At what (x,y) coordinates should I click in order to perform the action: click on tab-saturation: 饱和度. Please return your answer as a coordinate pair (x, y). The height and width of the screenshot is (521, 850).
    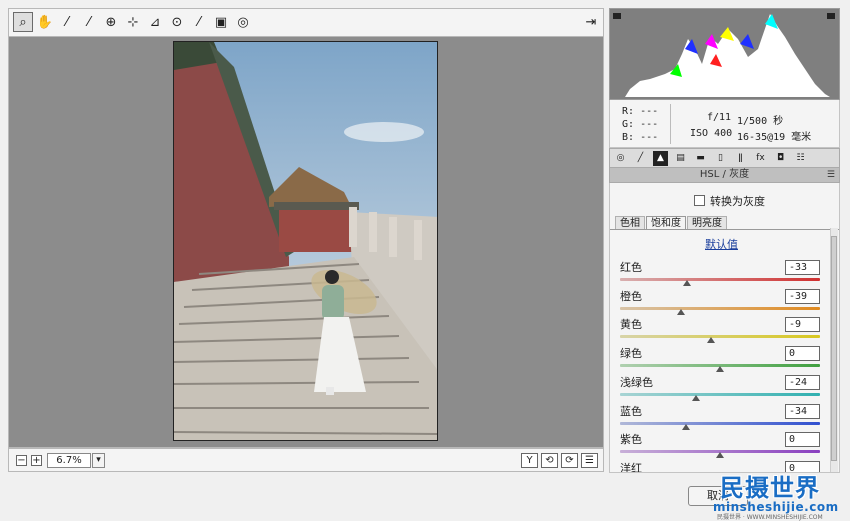
    Looking at the image, I should click on (666, 223).